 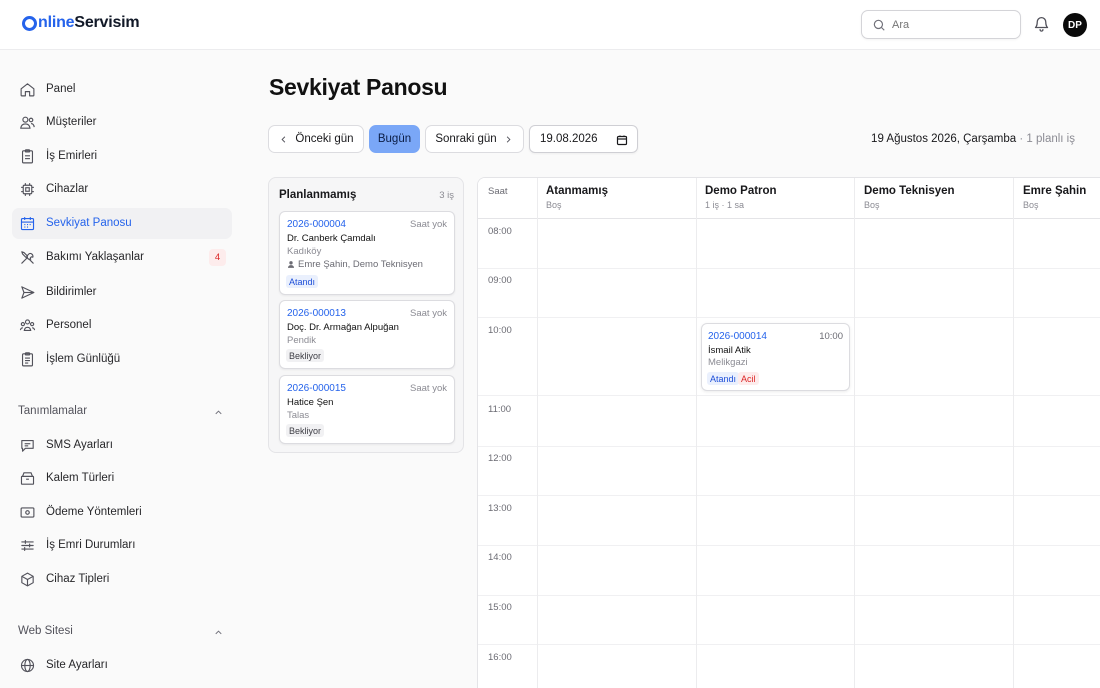 I want to click on button-label: Önceki gün, so click(x=324, y=139).